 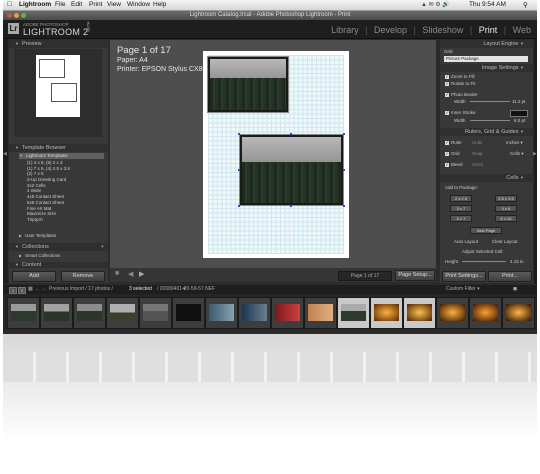 I want to click on zoom-window-button, so click(x=23, y=15).